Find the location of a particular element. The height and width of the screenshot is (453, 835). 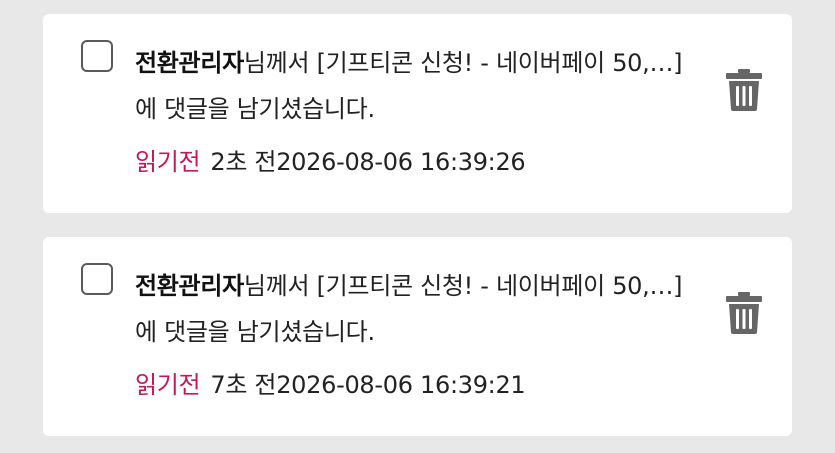

timestamp: 2026-08-06 16:39:21 is located at coordinates (401, 385).